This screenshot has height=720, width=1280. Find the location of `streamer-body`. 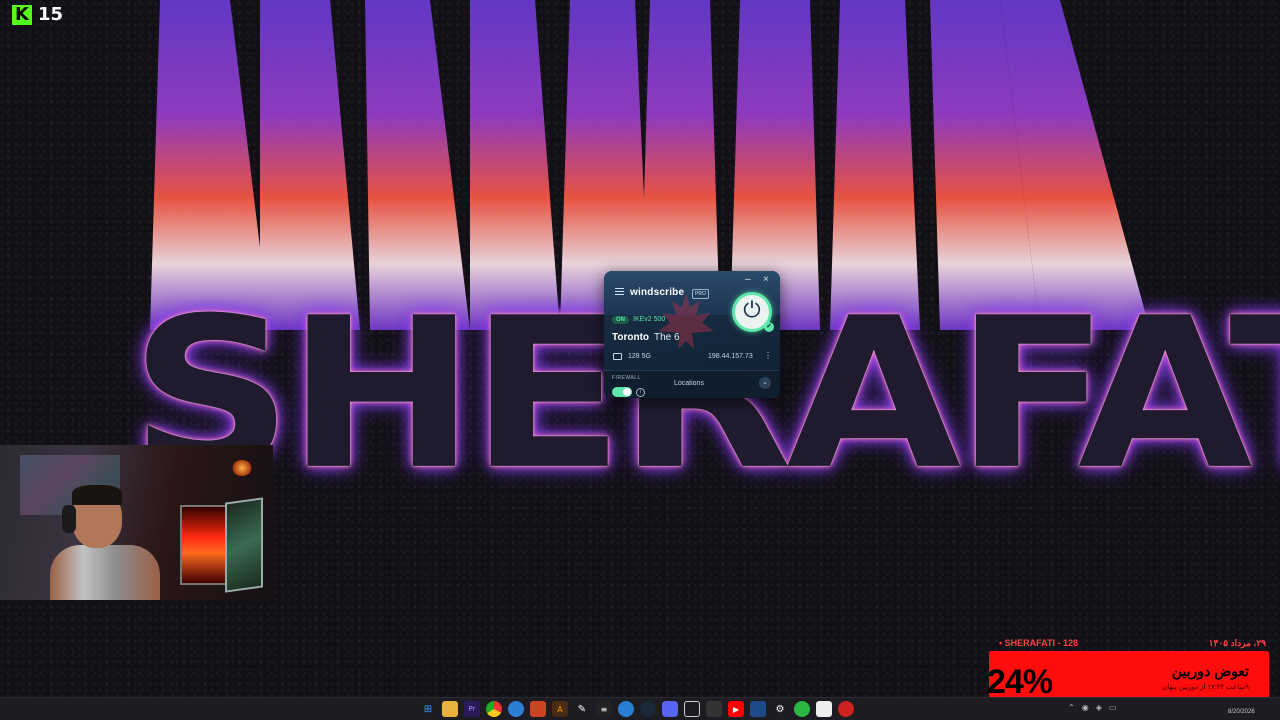

streamer-body is located at coordinates (105, 572).